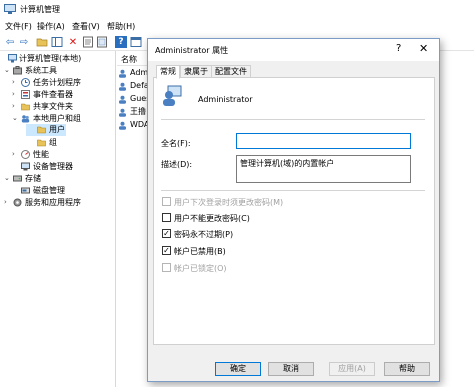 The height and width of the screenshot is (387, 474). What do you see at coordinates (25, 190) in the screenshot?
I see `disk-icon` at bounding box center [25, 190].